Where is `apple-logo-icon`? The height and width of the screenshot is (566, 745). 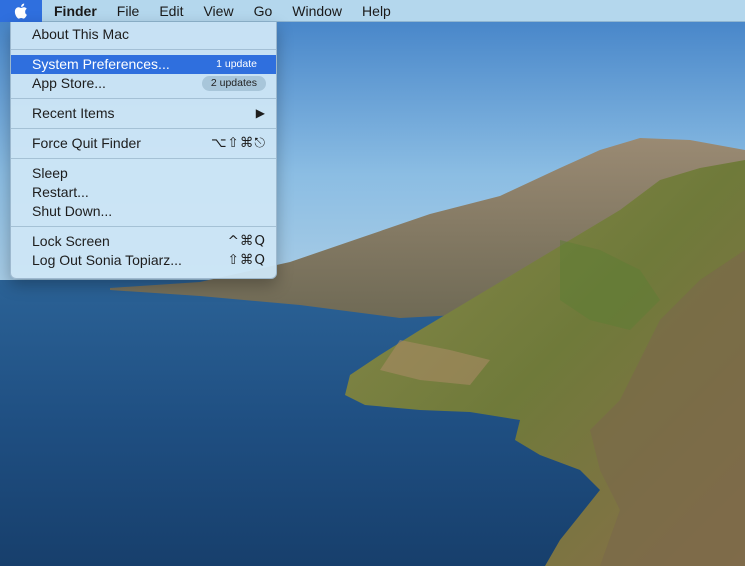 apple-logo-icon is located at coordinates (20, 11).